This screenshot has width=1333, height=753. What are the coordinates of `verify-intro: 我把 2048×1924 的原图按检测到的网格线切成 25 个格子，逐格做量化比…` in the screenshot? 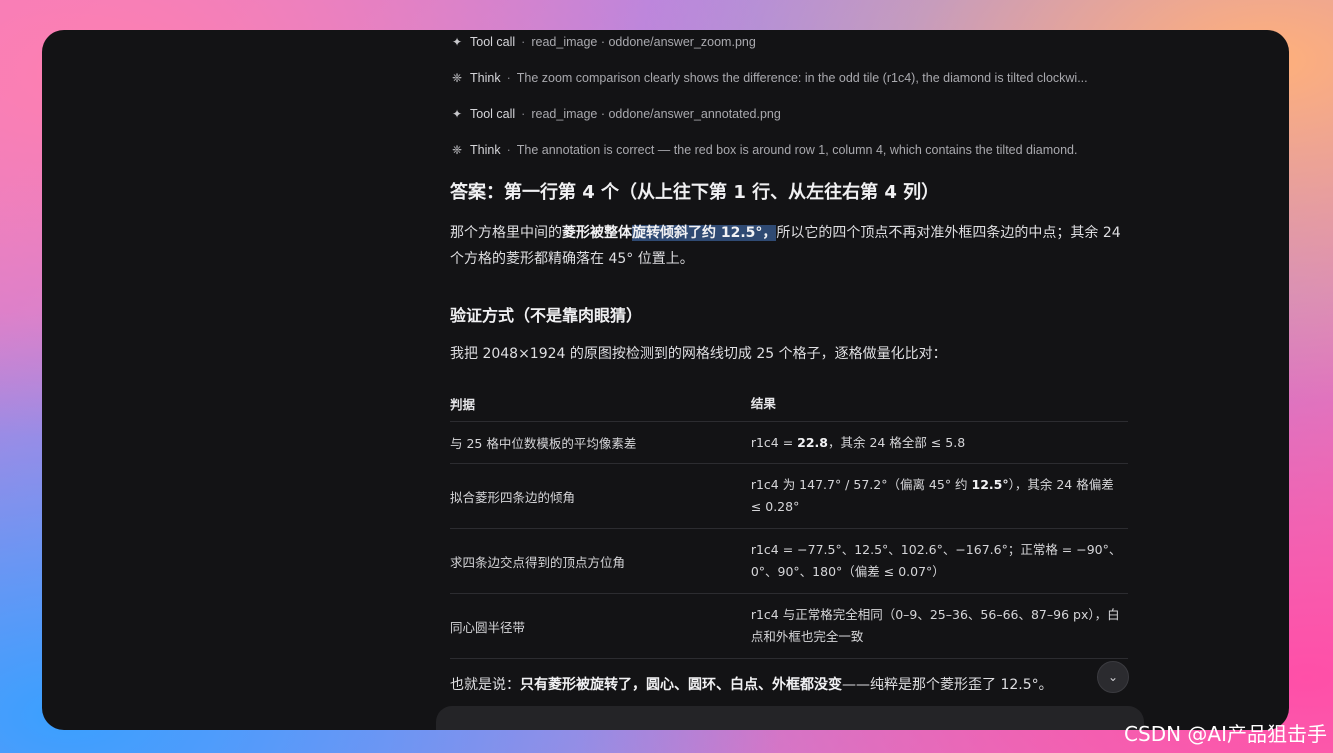 It's located at (698, 354).